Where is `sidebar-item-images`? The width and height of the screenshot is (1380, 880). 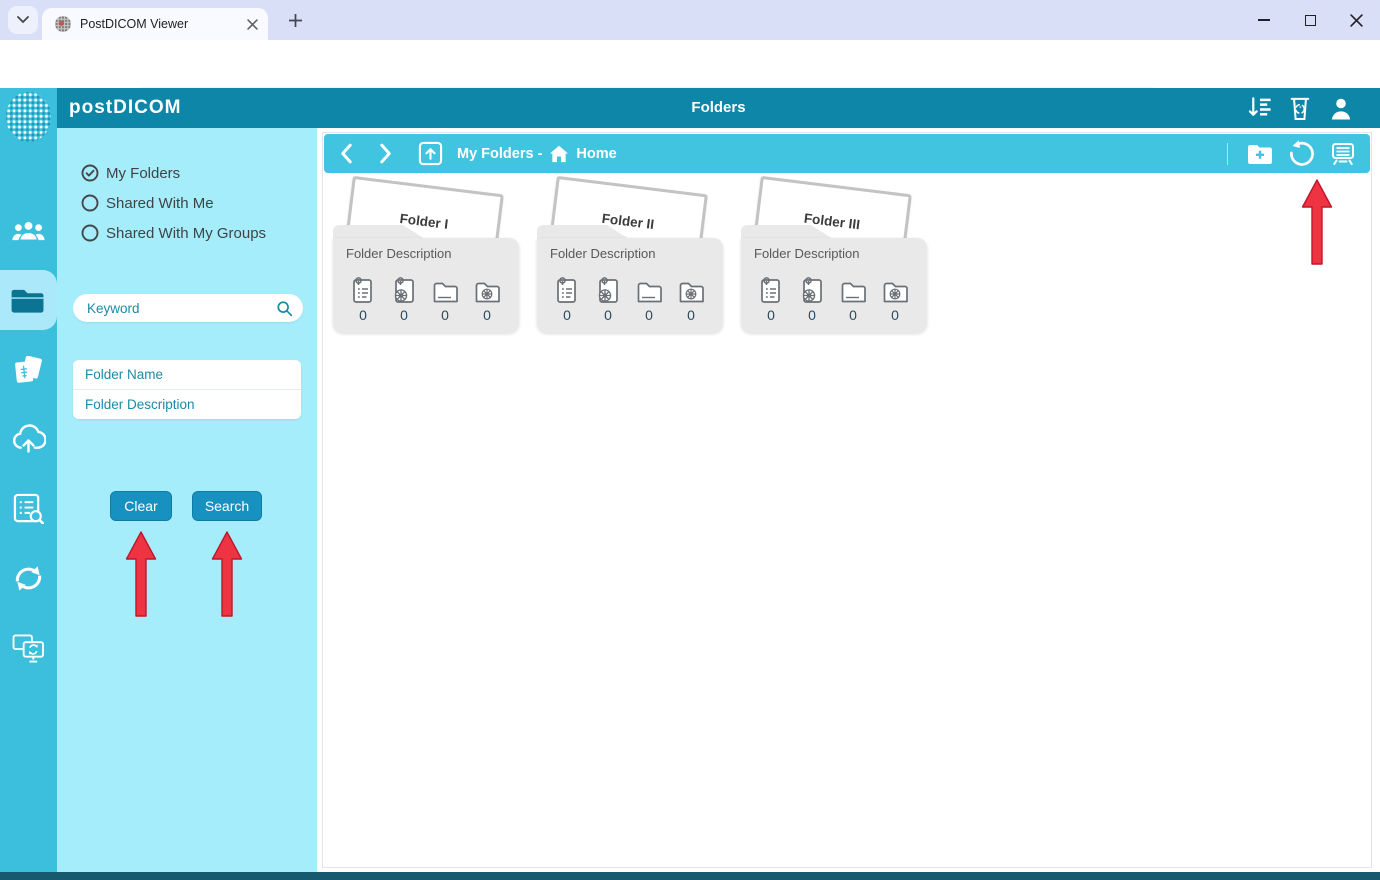
sidebar-item-images is located at coordinates (28, 370).